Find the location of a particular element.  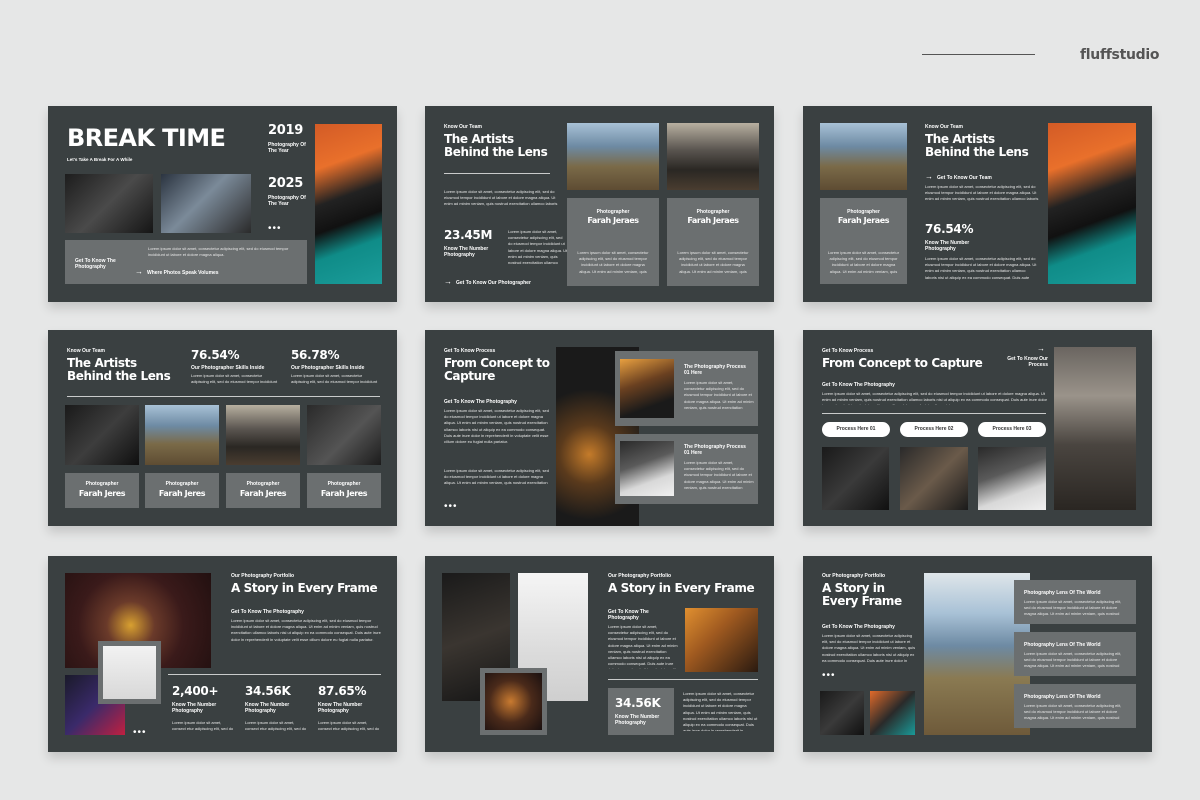

photo-street-camera is located at coordinates (1095, 428).